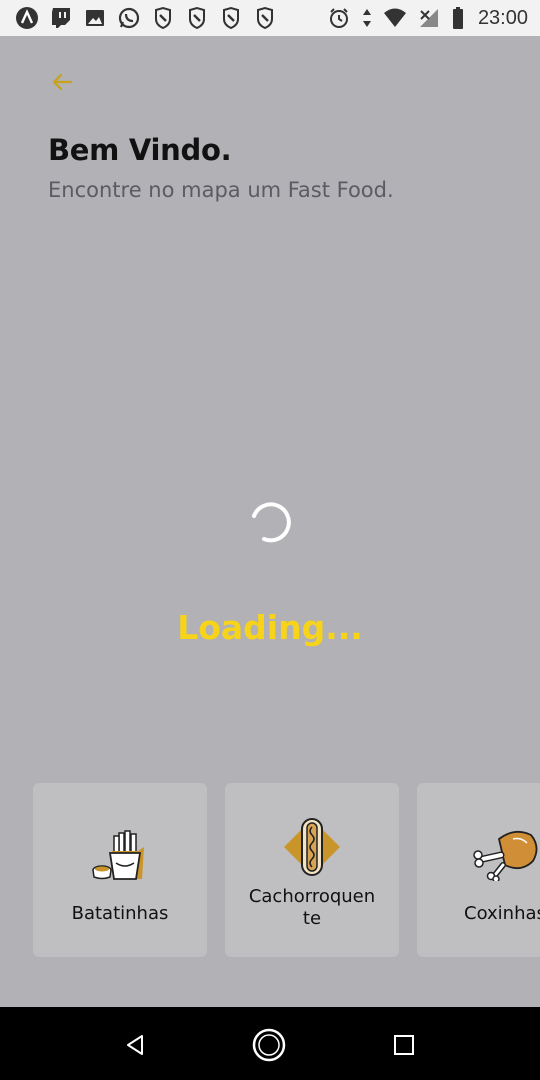 This screenshot has width=540, height=1080. Describe the element at coordinates (312, 896) in the screenshot. I see `category-label-line1: Cachorroquen` at that location.